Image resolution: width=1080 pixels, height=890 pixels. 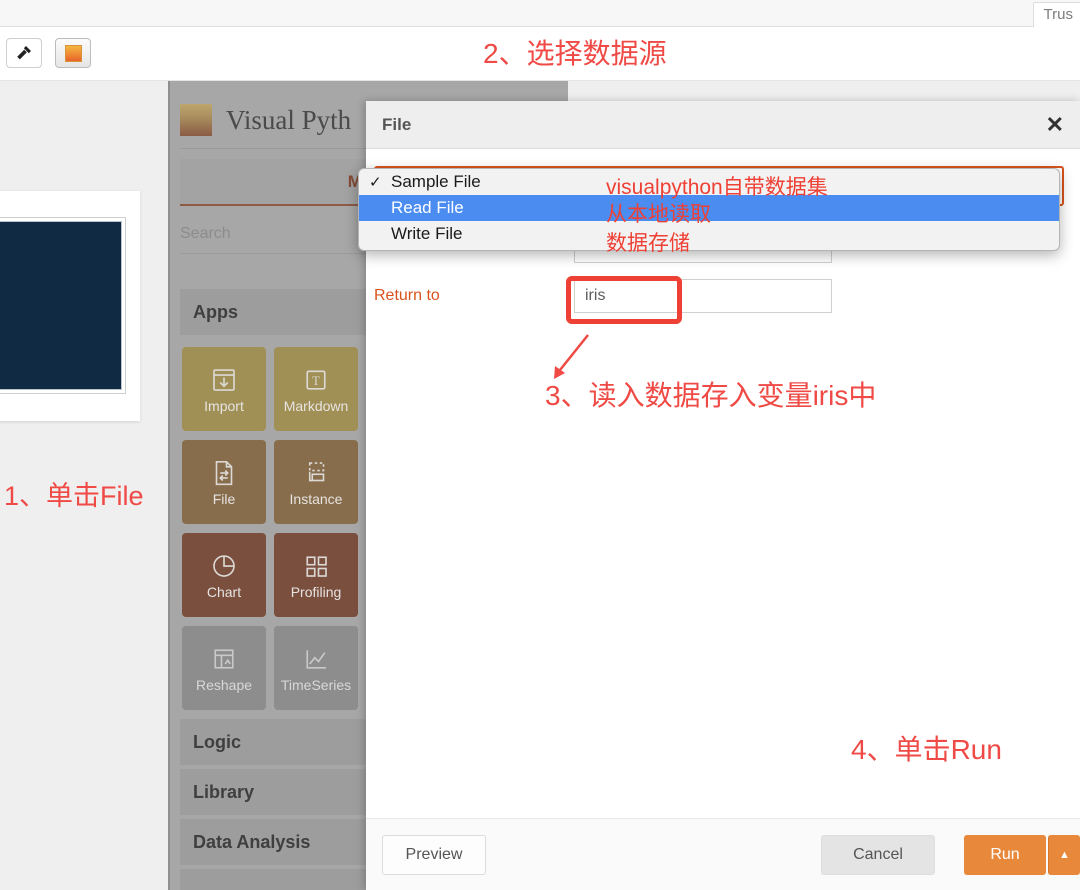 I want to click on app-tile-label: Reshape, so click(x=224, y=684).